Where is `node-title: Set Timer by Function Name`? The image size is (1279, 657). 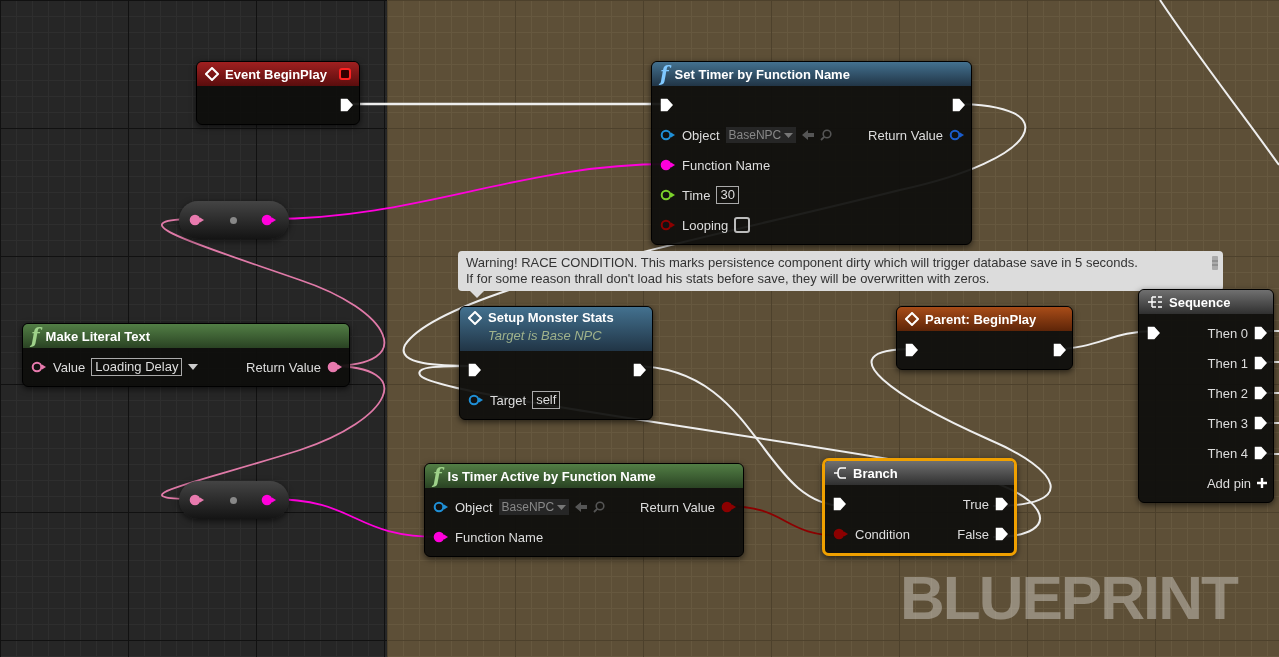 node-title: Set Timer by Function Name is located at coordinates (762, 74).